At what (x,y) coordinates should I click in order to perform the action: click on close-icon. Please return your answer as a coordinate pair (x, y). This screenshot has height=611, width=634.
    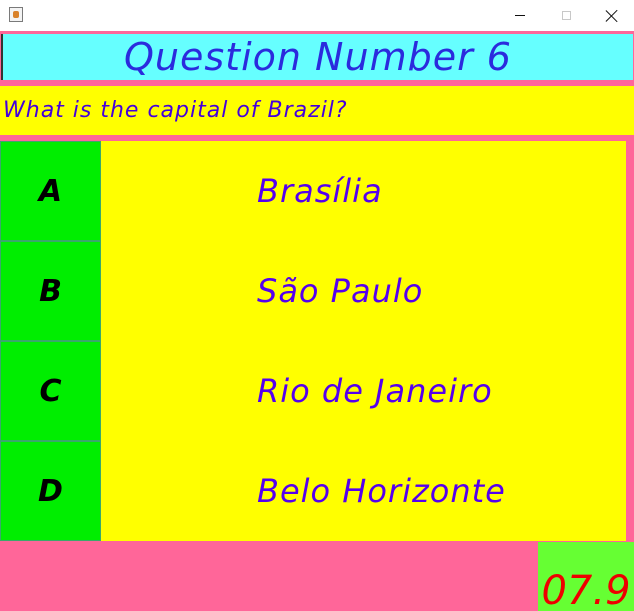
    Looking at the image, I should click on (612, 16).